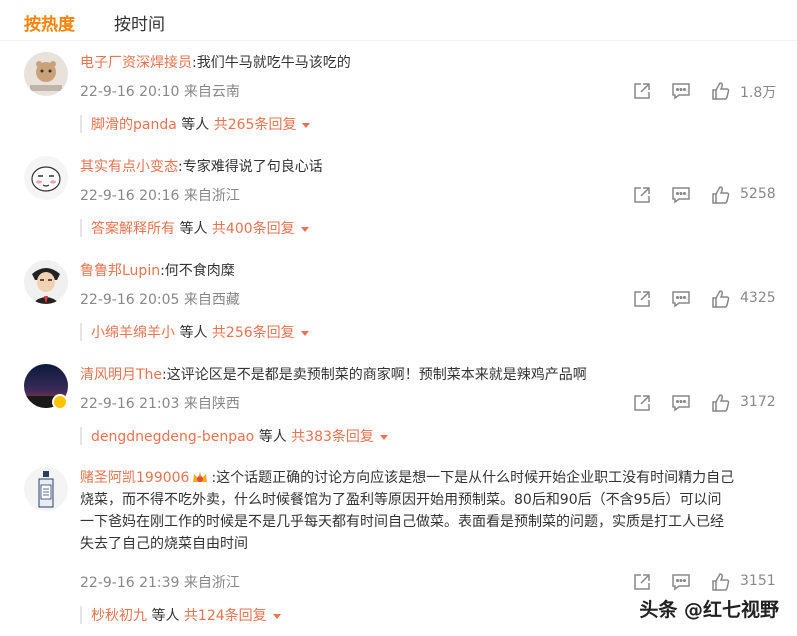 The height and width of the screenshot is (636, 797). What do you see at coordinates (201, 167) in the screenshot?
I see `comment-text: 其实有点小变态:专家难得说了句良心话` at bounding box center [201, 167].